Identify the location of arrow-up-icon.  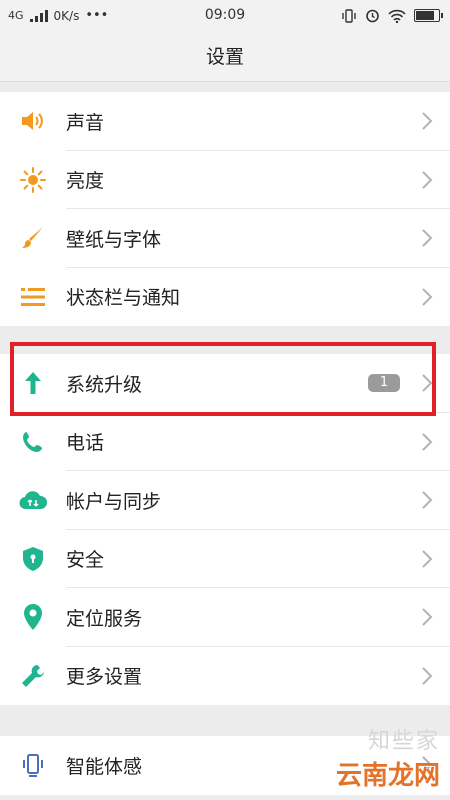
(33, 383).